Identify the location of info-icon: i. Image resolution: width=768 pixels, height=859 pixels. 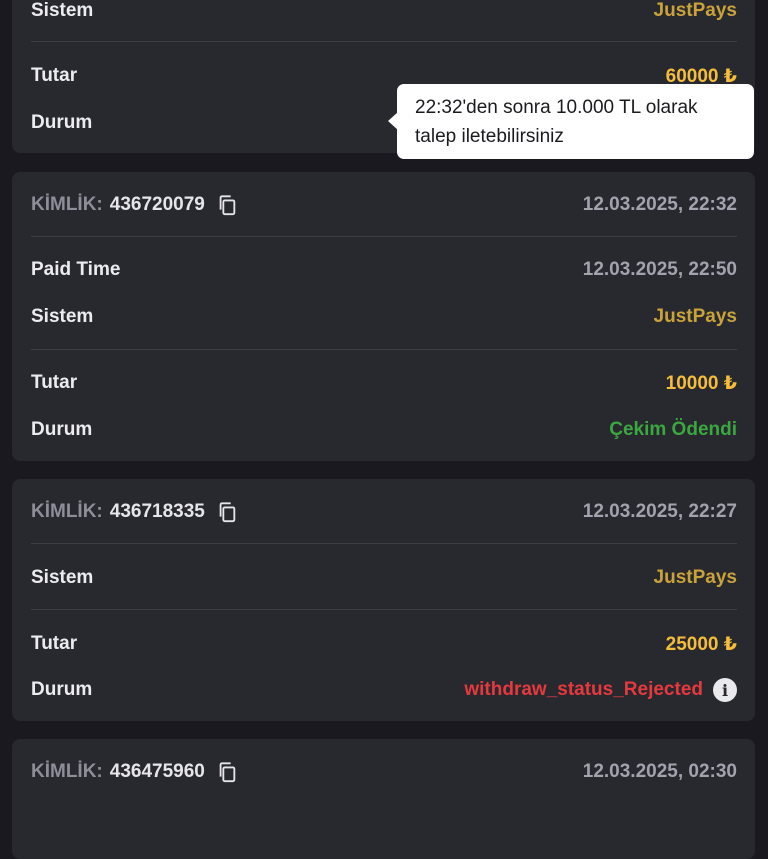
(725, 690).